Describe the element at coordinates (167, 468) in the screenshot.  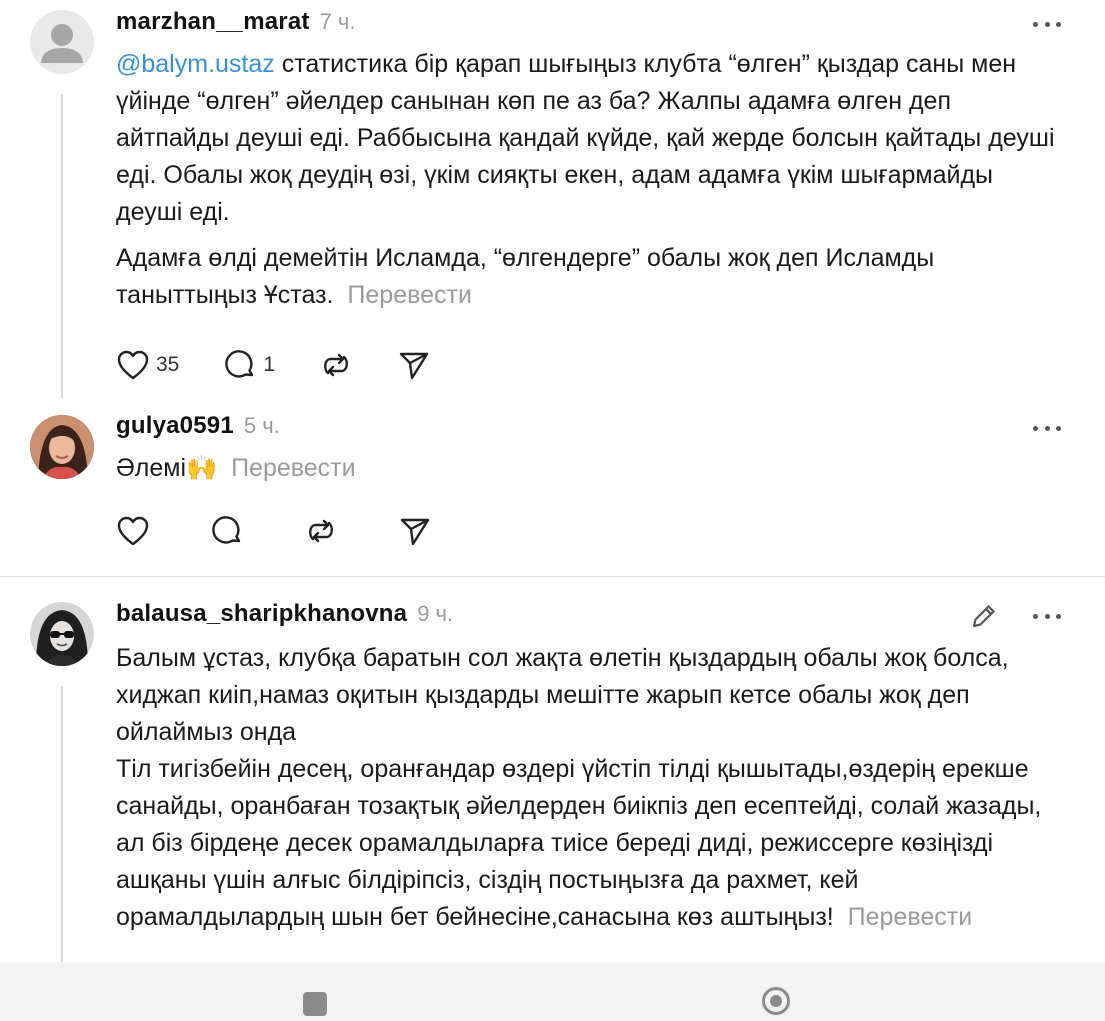
I see `paragraph-text: Әлемі🙌` at that location.